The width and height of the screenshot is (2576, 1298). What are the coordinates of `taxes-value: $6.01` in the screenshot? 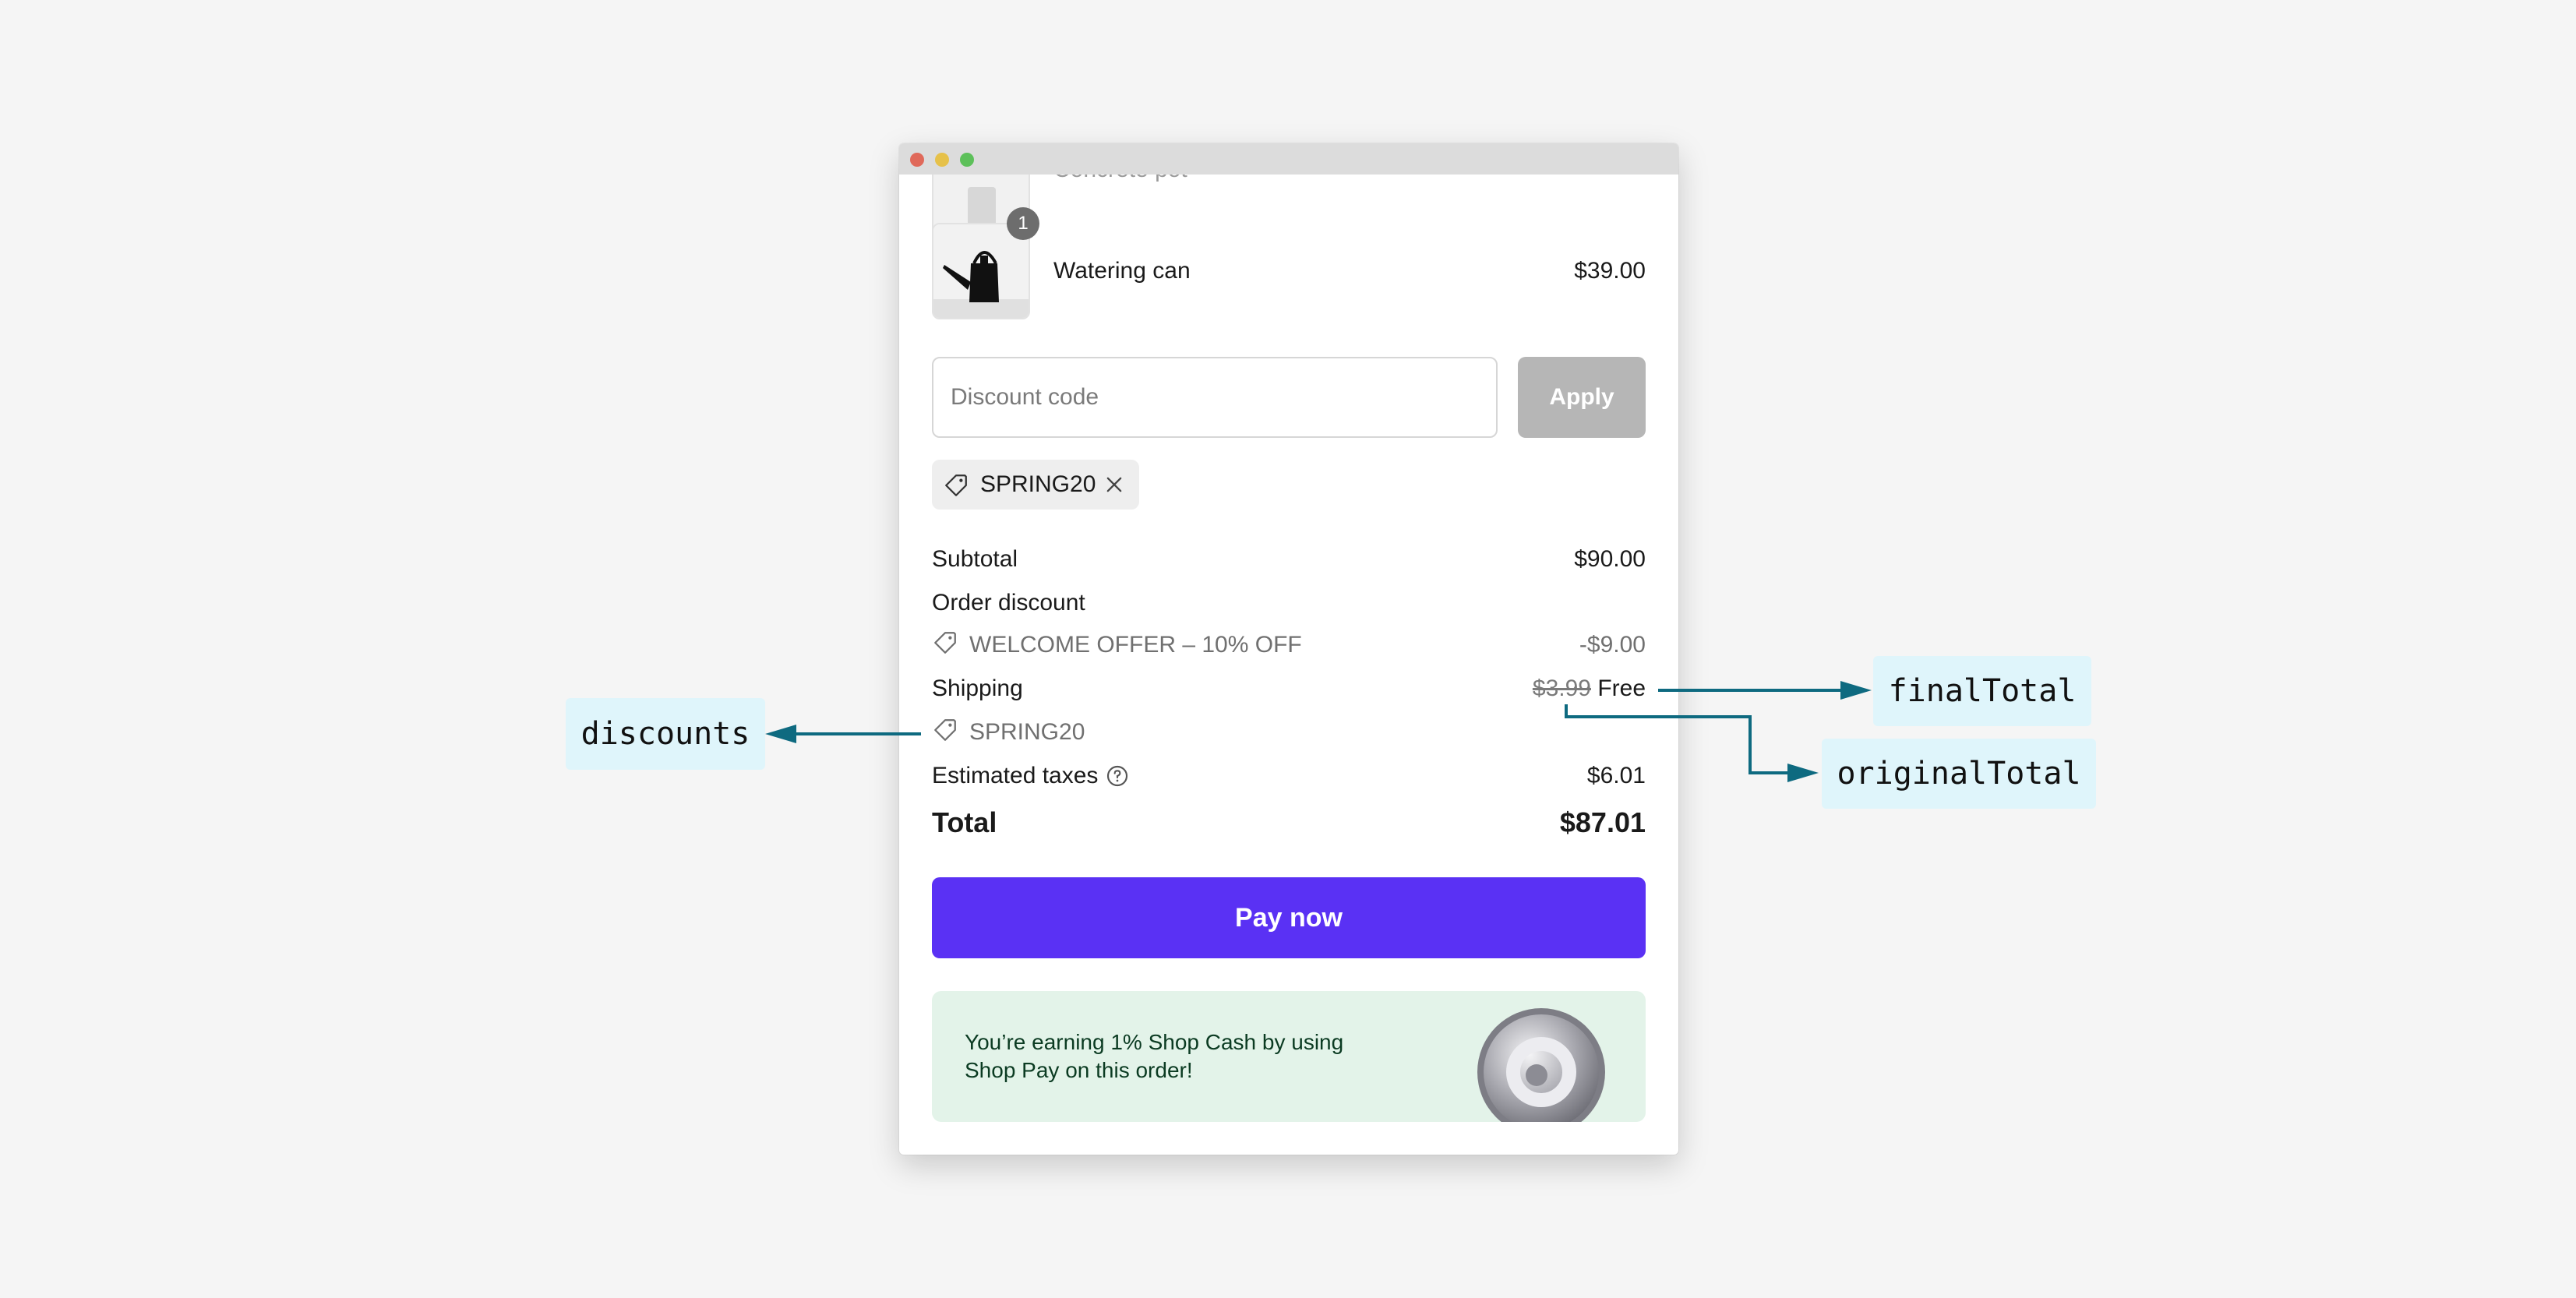 It's located at (1616, 776).